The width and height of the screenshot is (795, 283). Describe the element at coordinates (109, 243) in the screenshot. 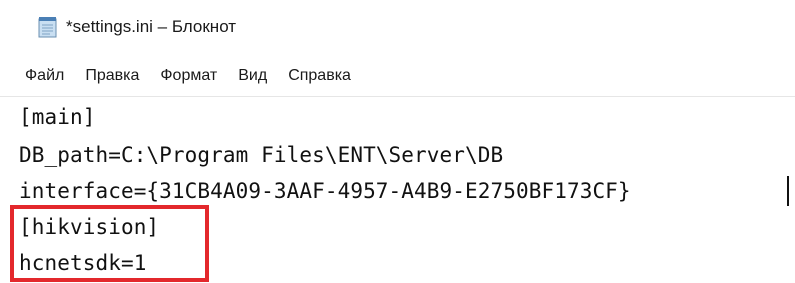

I see `red-highlight-box` at that location.